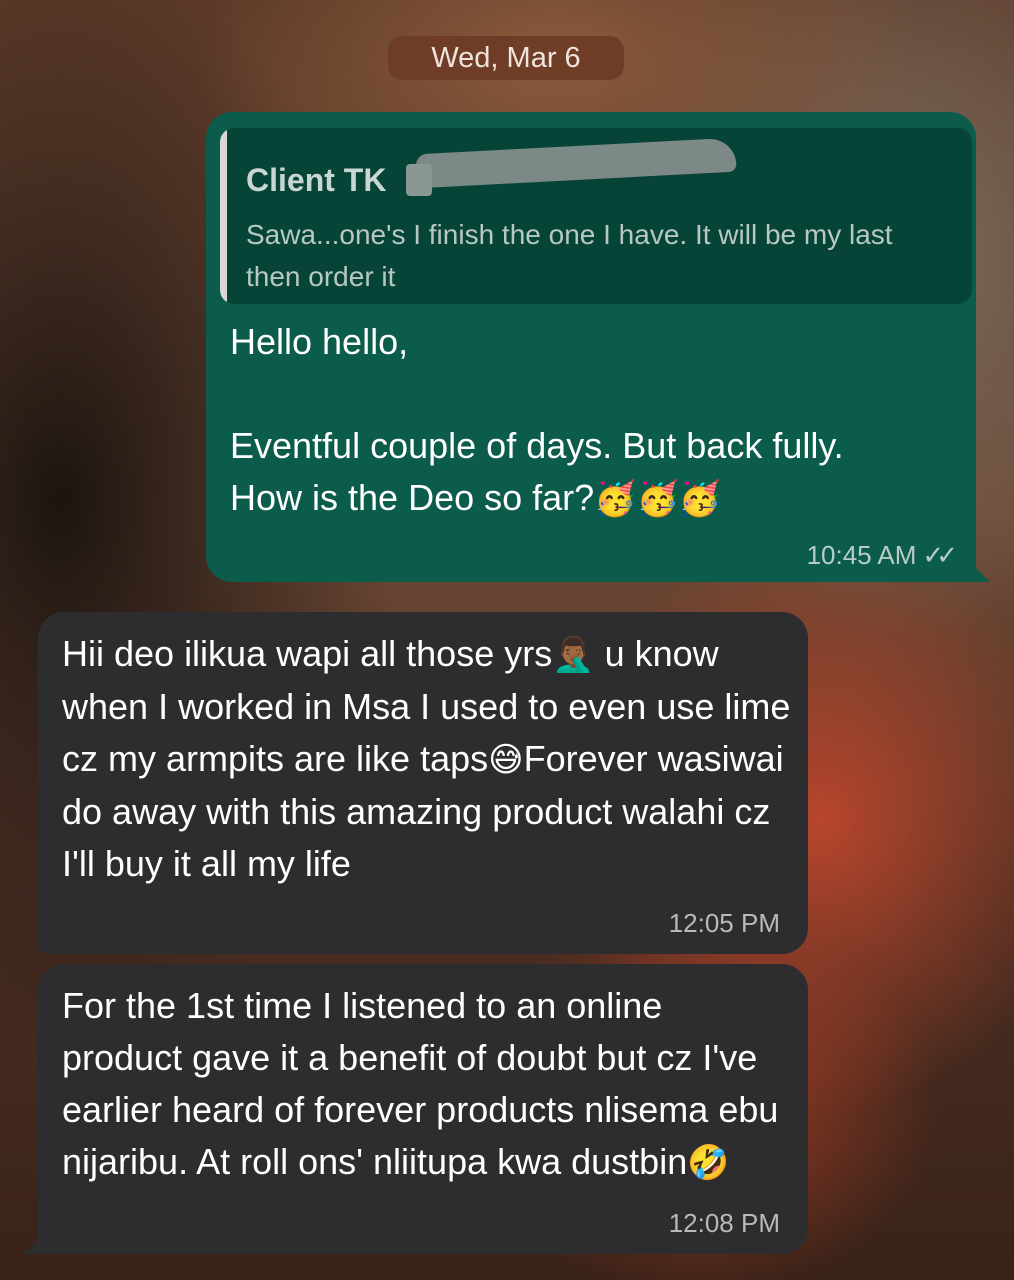 The height and width of the screenshot is (1280, 1014). I want to click on message-timestamp: 12:05 PM, so click(724, 923).